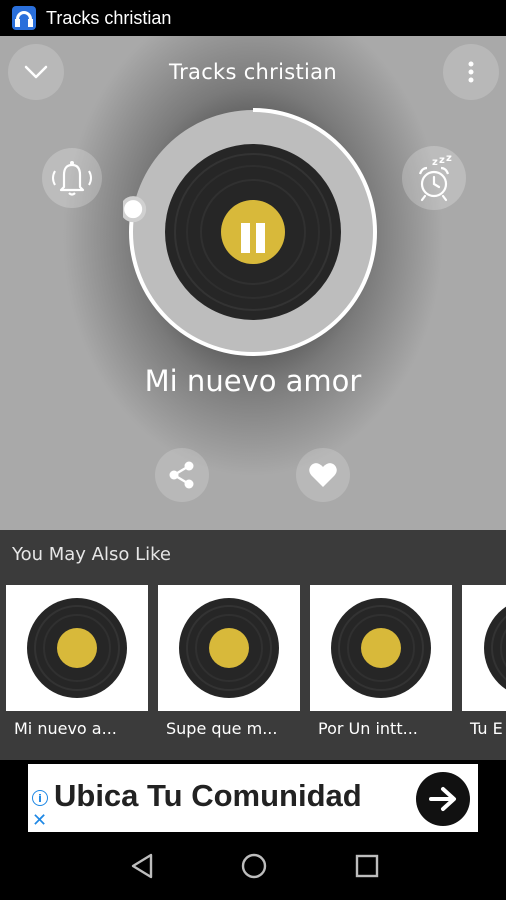 The height and width of the screenshot is (900, 506). I want to click on sleep-timer-button: z z z, so click(434, 178).